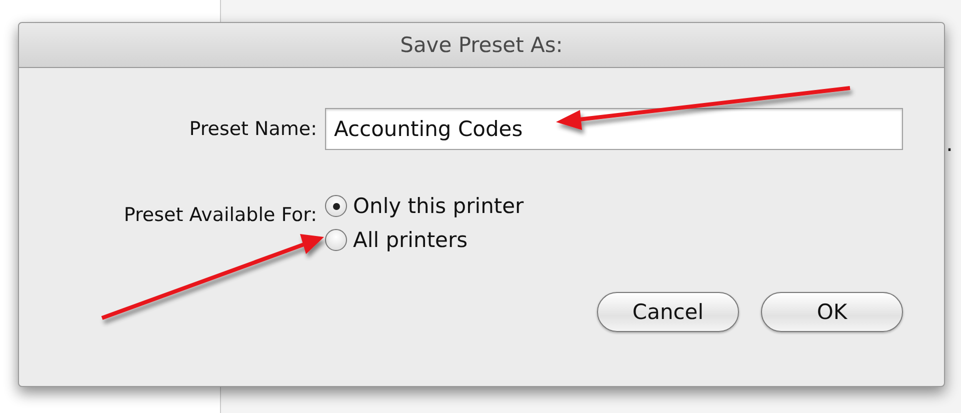  I want to click on cancel-button: Cancel, so click(668, 312).